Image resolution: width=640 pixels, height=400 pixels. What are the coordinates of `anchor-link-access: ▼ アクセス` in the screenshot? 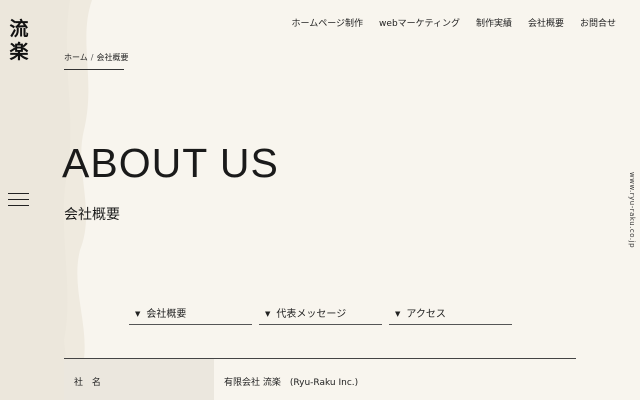 It's located at (450, 315).